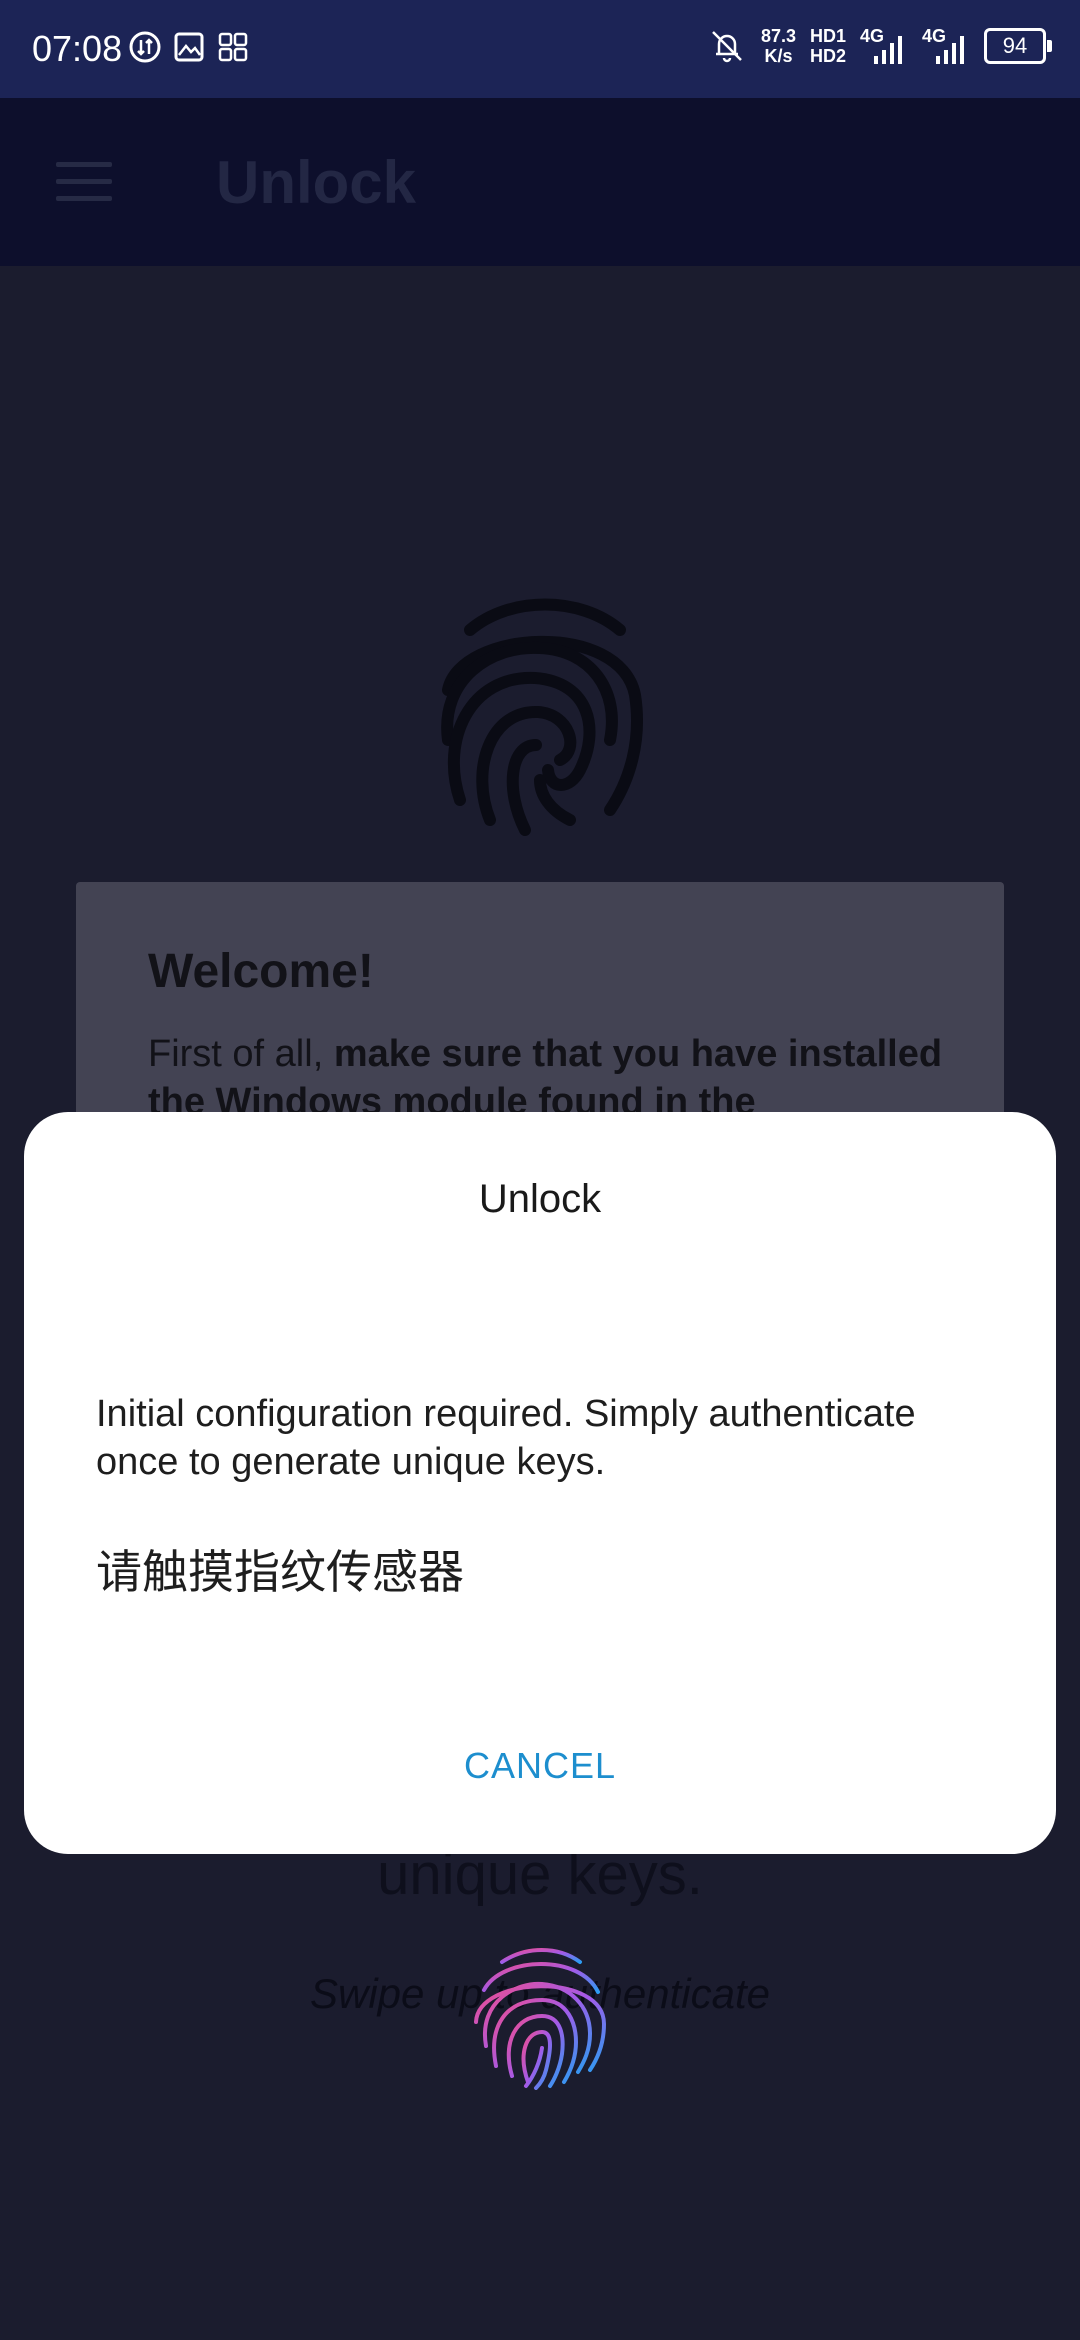 Image resolution: width=1080 pixels, height=2340 pixels. Describe the element at coordinates (778, 56) in the screenshot. I see `net-speed-unit: K/s` at that location.